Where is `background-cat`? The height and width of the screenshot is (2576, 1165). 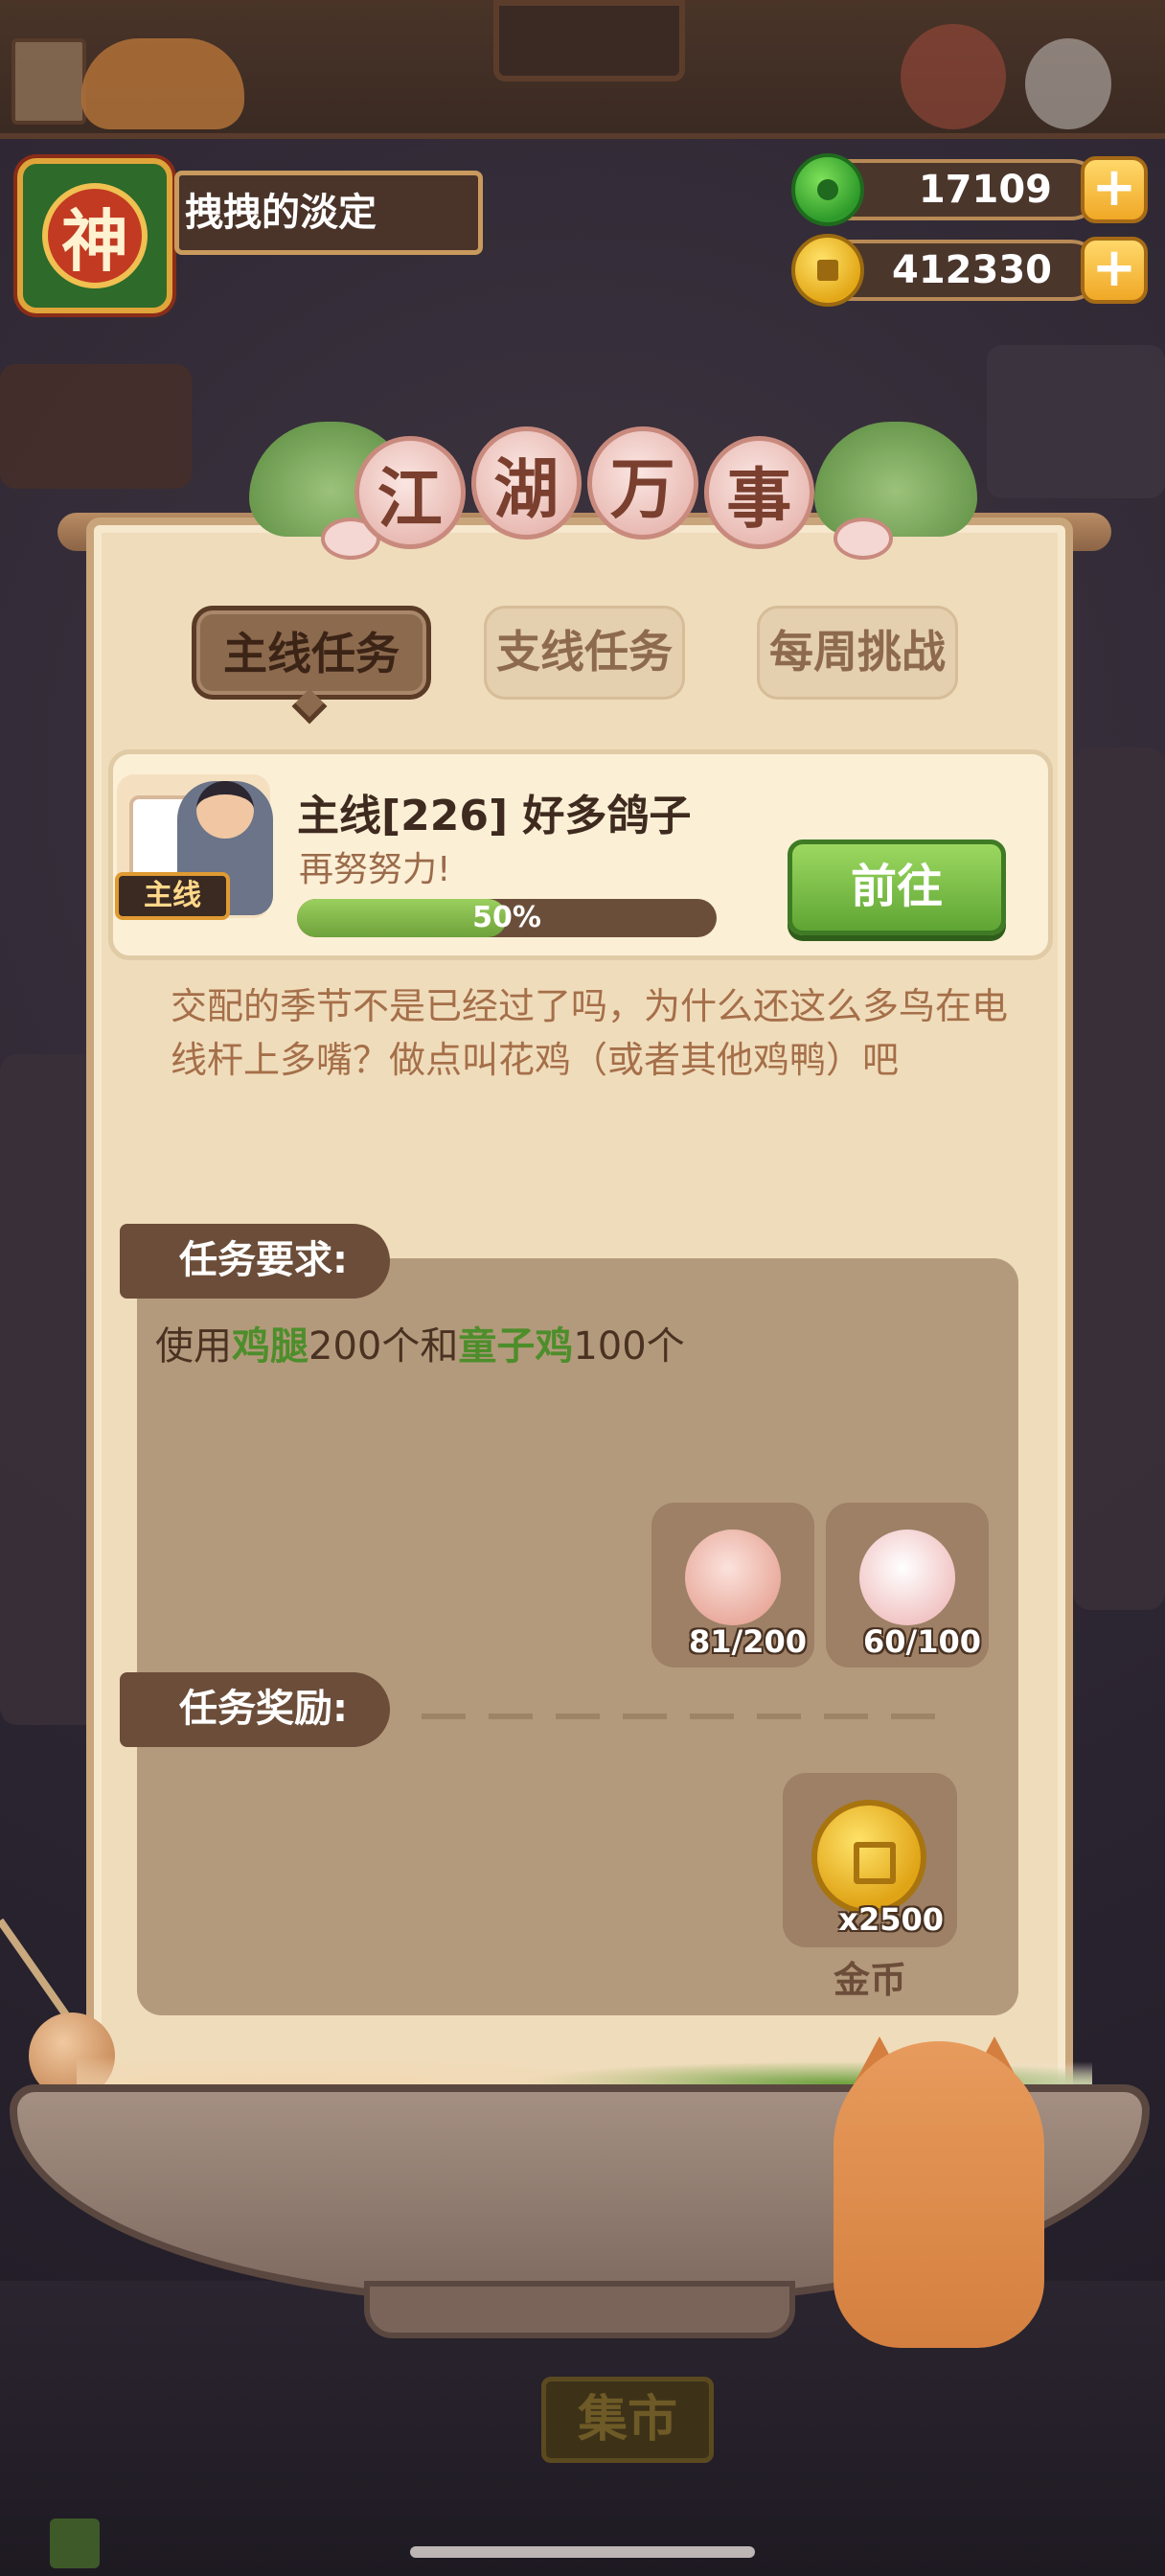 background-cat is located at coordinates (162, 83).